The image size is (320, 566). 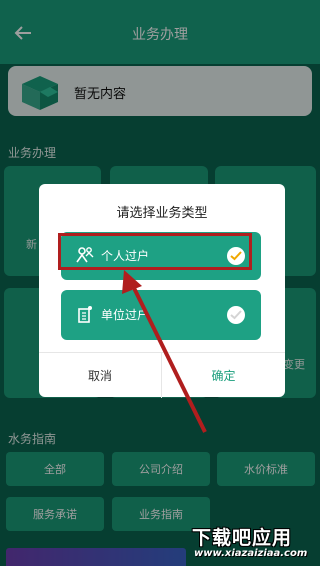 I want to click on cancel-button: 取消, so click(x=100, y=375).